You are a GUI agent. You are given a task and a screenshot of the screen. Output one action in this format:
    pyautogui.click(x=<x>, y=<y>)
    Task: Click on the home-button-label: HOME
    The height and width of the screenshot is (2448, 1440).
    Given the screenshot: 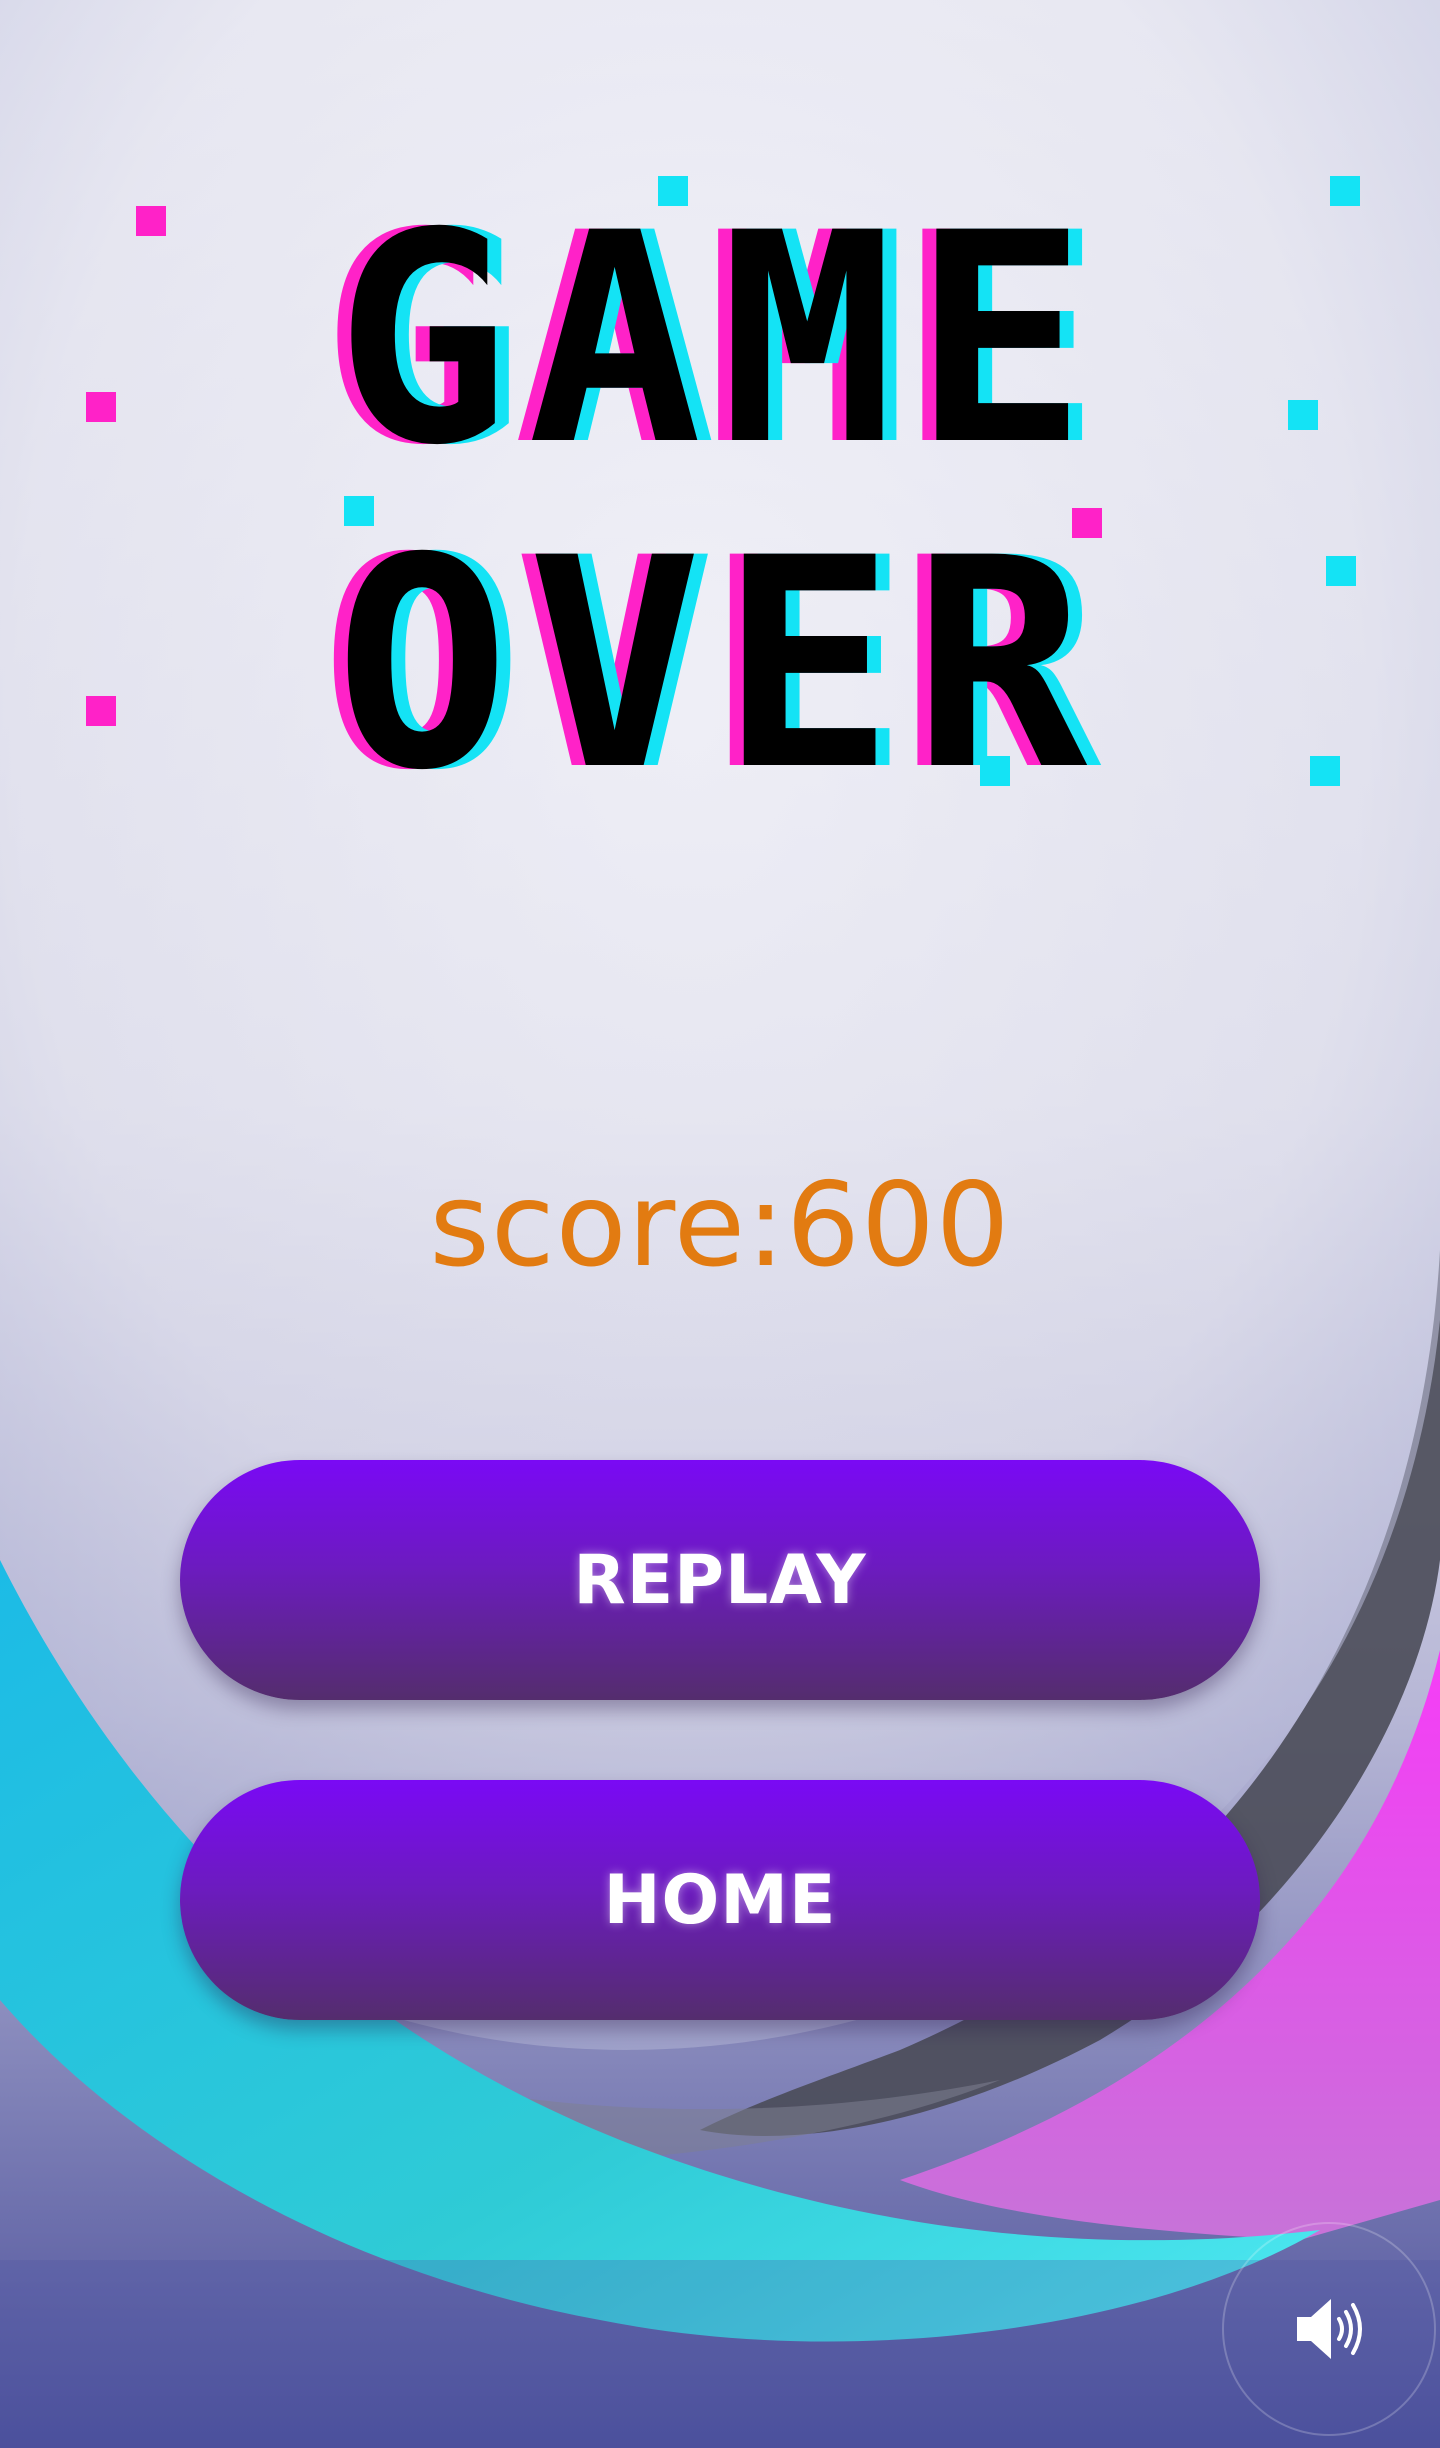 What is the action you would take?
    pyautogui.click(x=720, y=1900)
    